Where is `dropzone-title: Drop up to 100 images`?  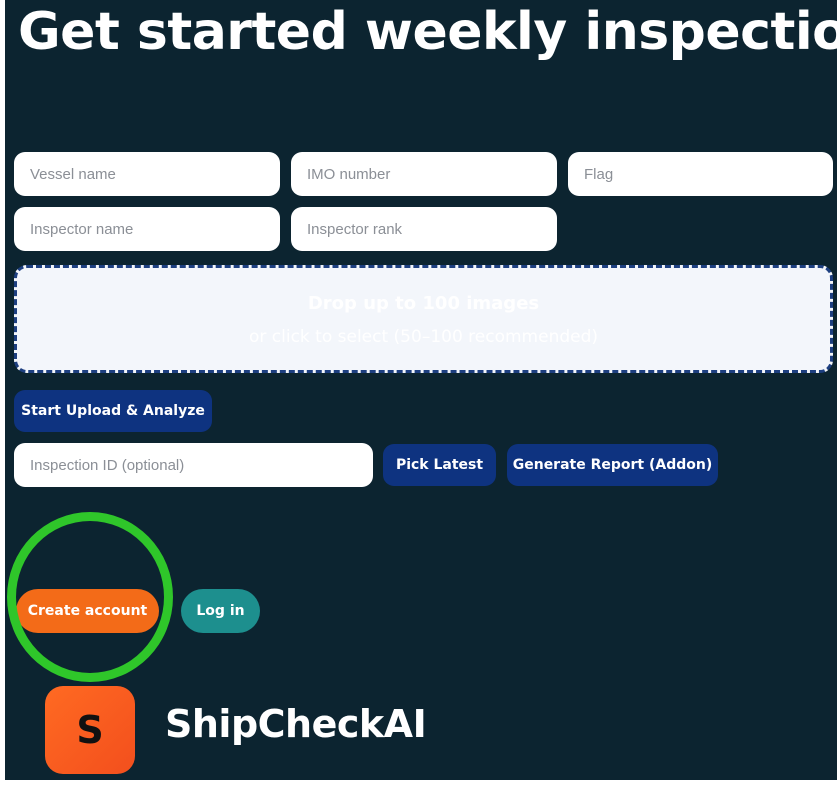
dropzone-title: Drop up to 100 images is located at coordinates (423, 303).